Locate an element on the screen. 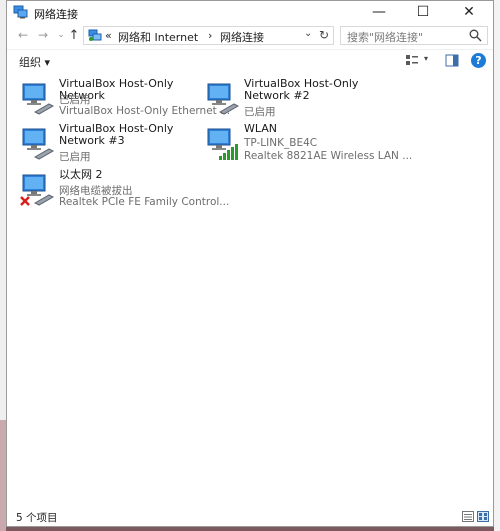 The height and width of the screenshot is (531, 500). minimize-button: — is located at coordinates (379, 12).